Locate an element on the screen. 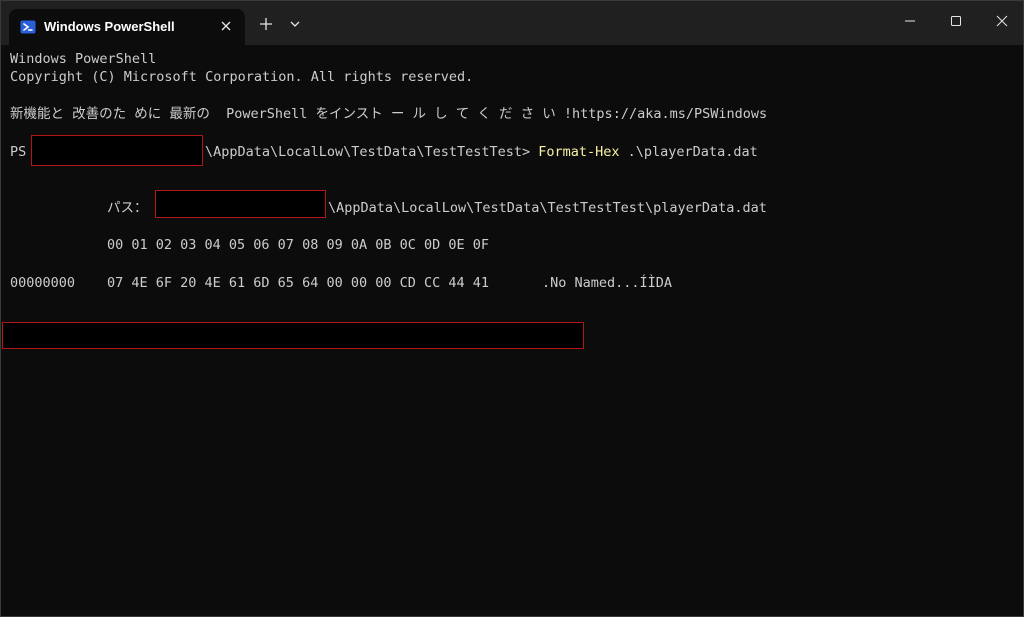 Image resolution: width=1024 pixels, height=617 pixels. redacted-username is located at coordinates (117, 150).